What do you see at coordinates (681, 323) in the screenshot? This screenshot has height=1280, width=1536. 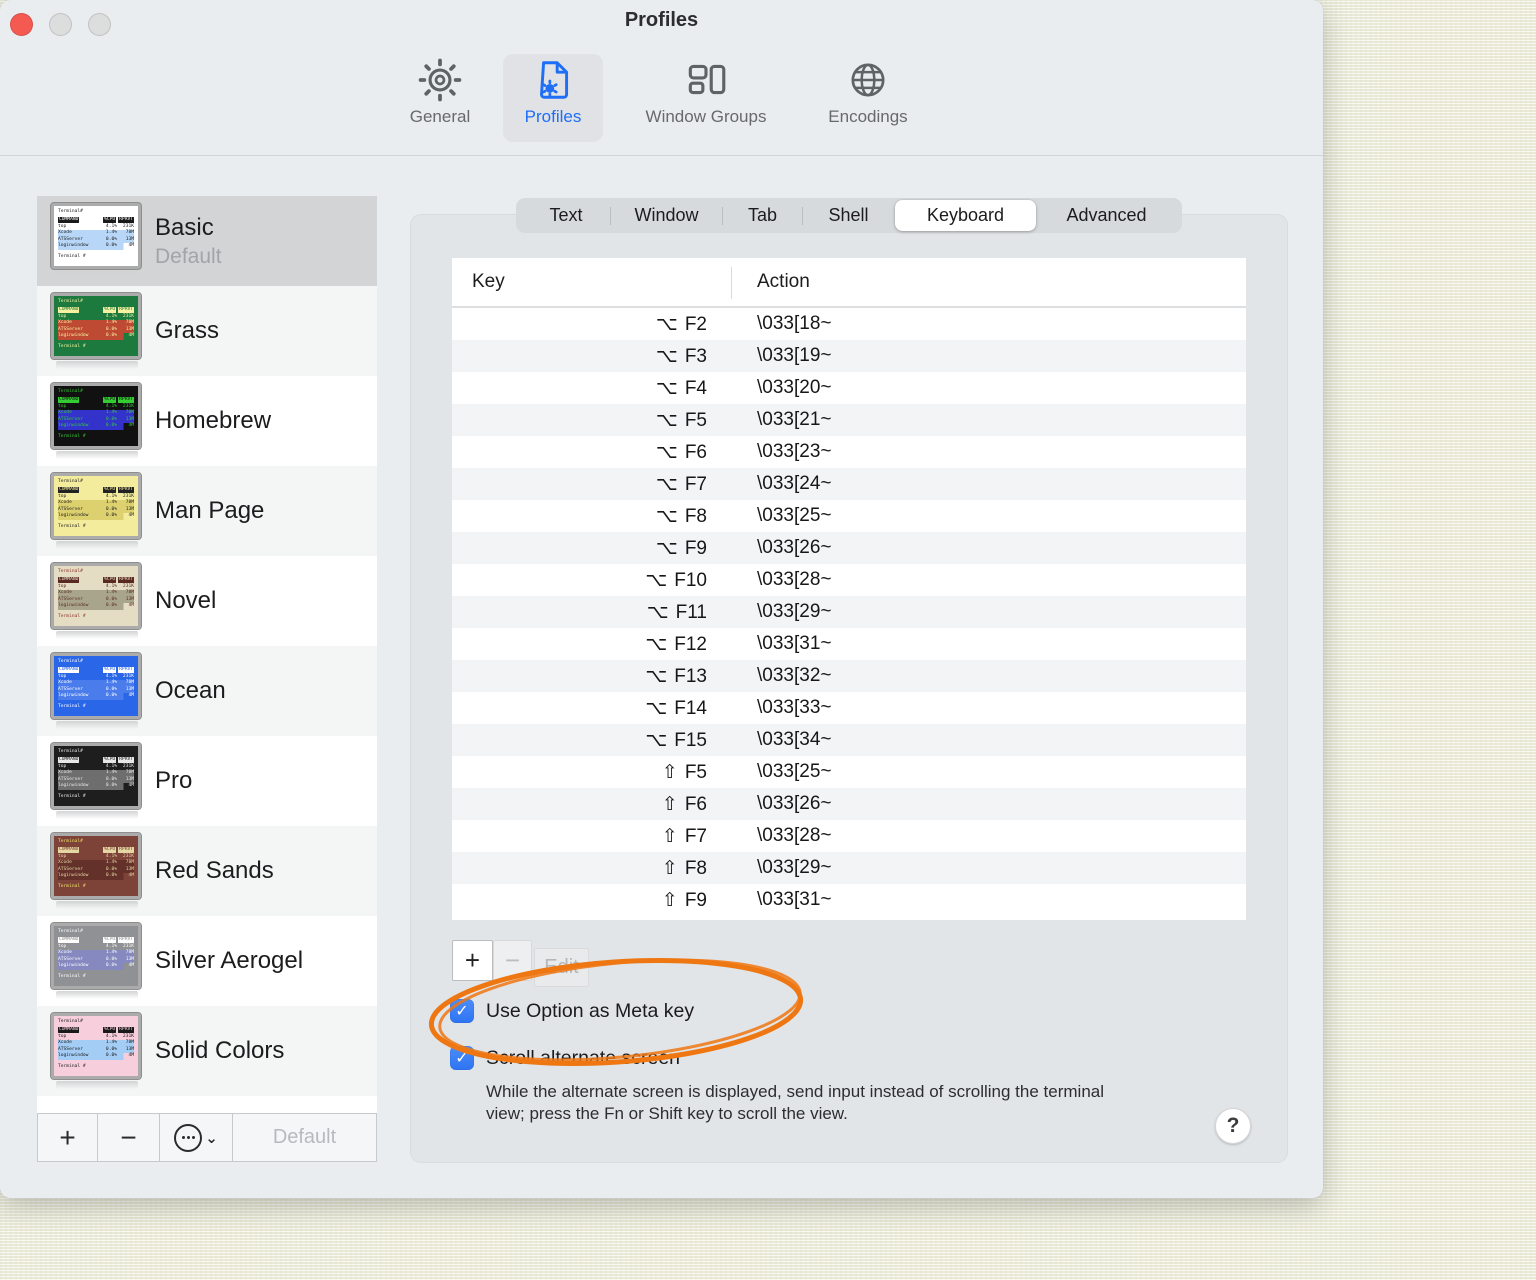 I see `key-cell: ⌥ F2` at bounding box center [681, 323].